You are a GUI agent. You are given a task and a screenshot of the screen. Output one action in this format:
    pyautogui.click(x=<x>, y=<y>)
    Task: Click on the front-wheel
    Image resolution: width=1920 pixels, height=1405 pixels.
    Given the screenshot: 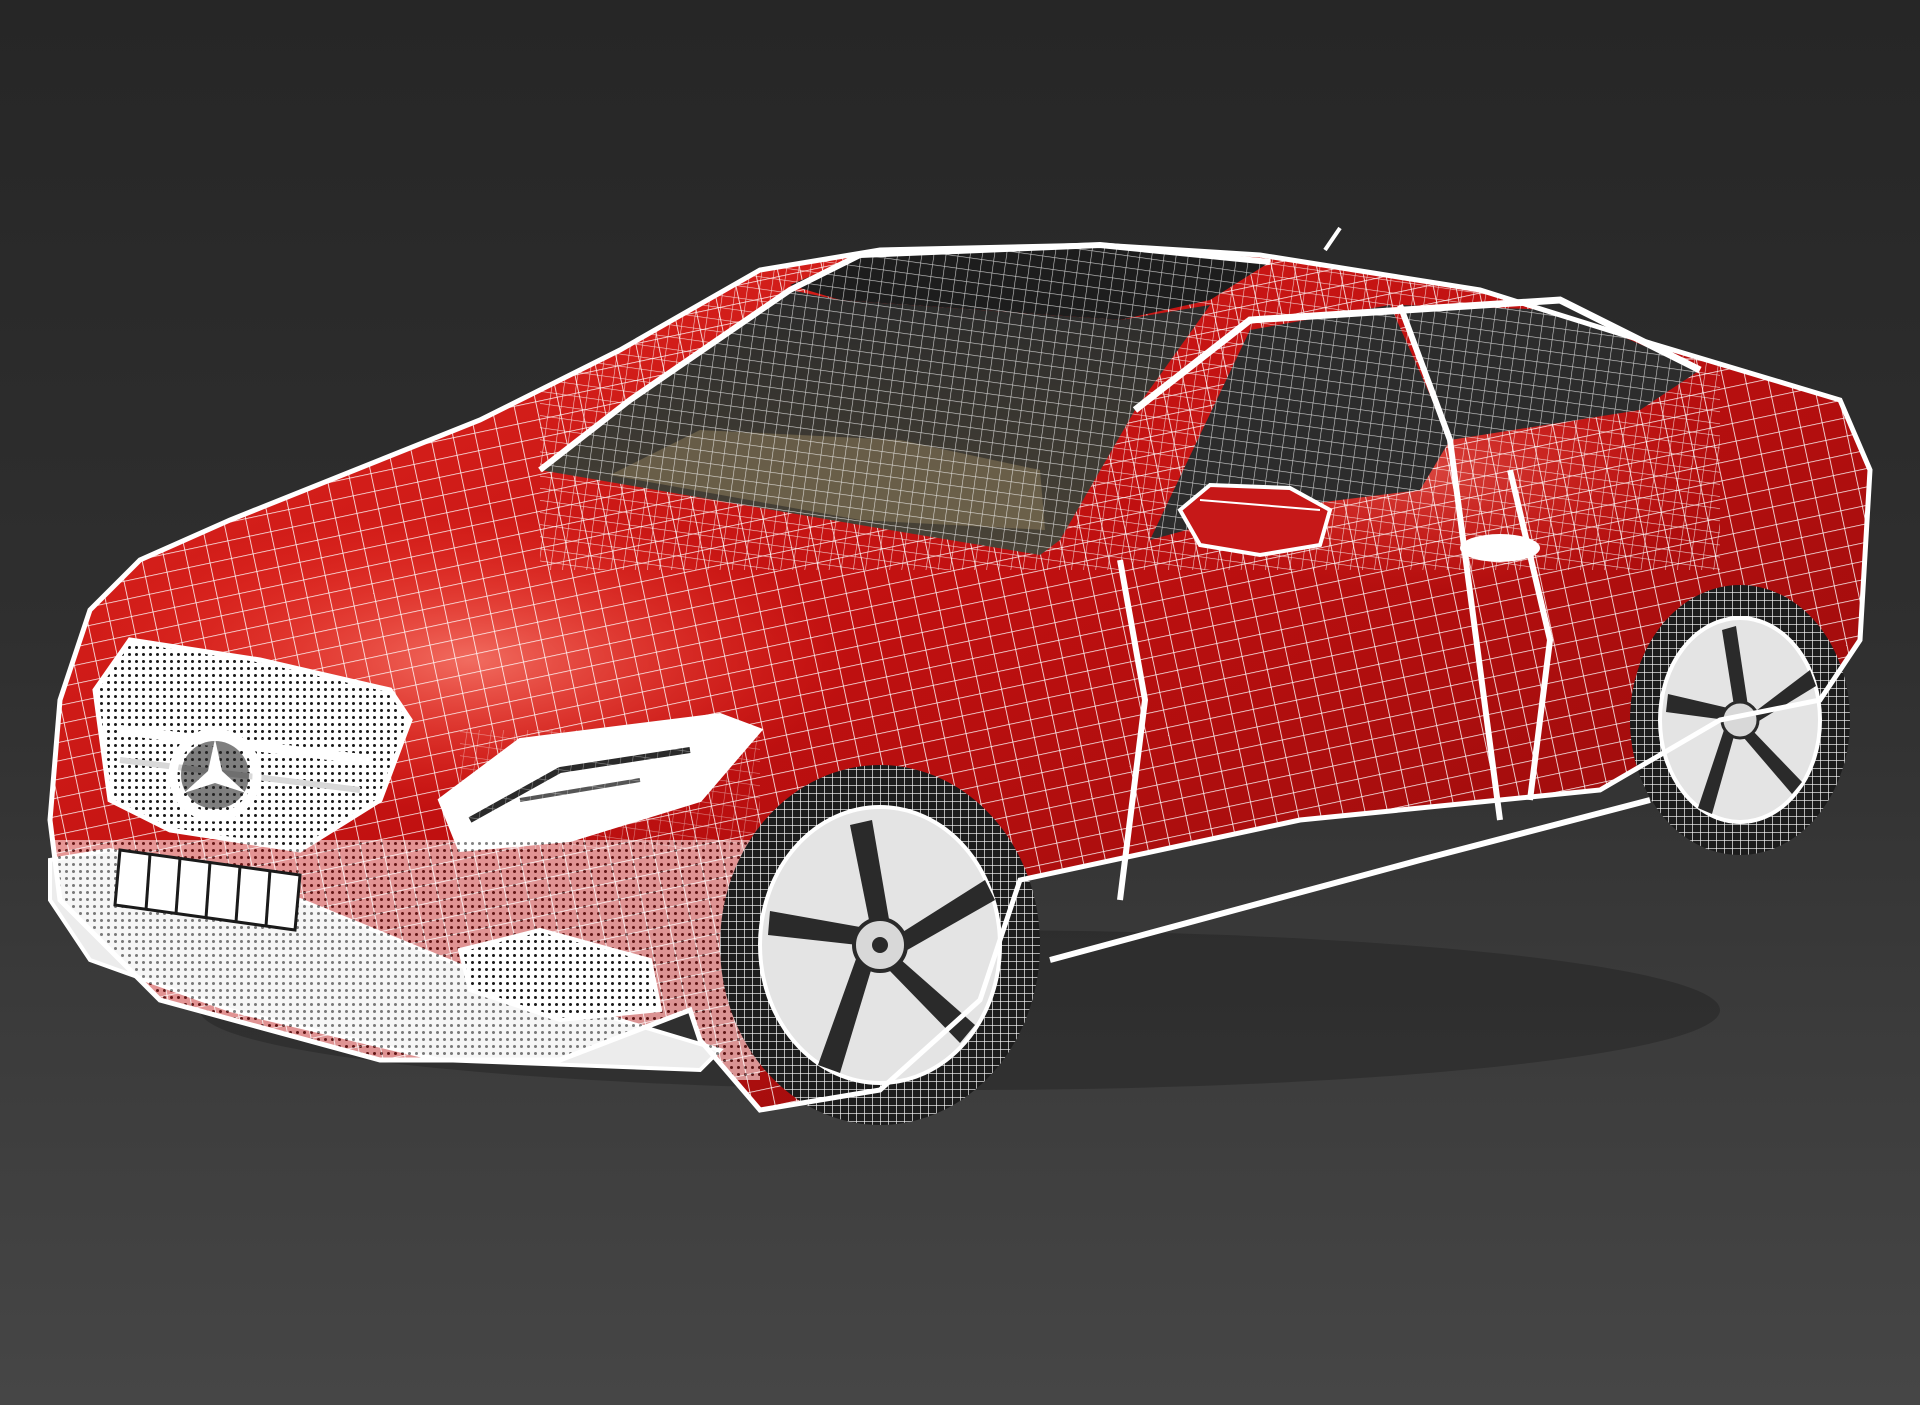 What is the action you would take?
    pyautogui.click(x=880, y=945)
    